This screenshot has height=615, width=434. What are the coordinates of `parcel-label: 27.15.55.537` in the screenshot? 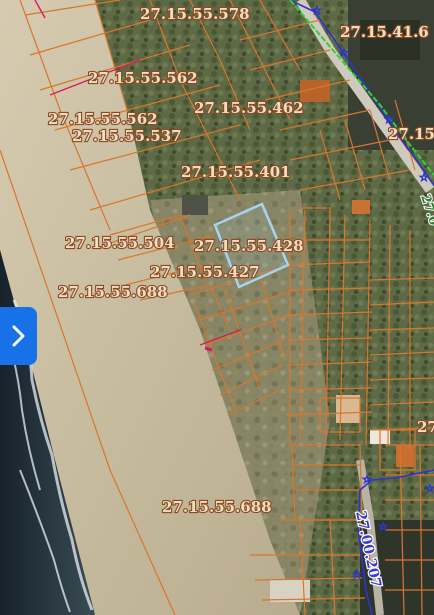 It's located at (127, 136).